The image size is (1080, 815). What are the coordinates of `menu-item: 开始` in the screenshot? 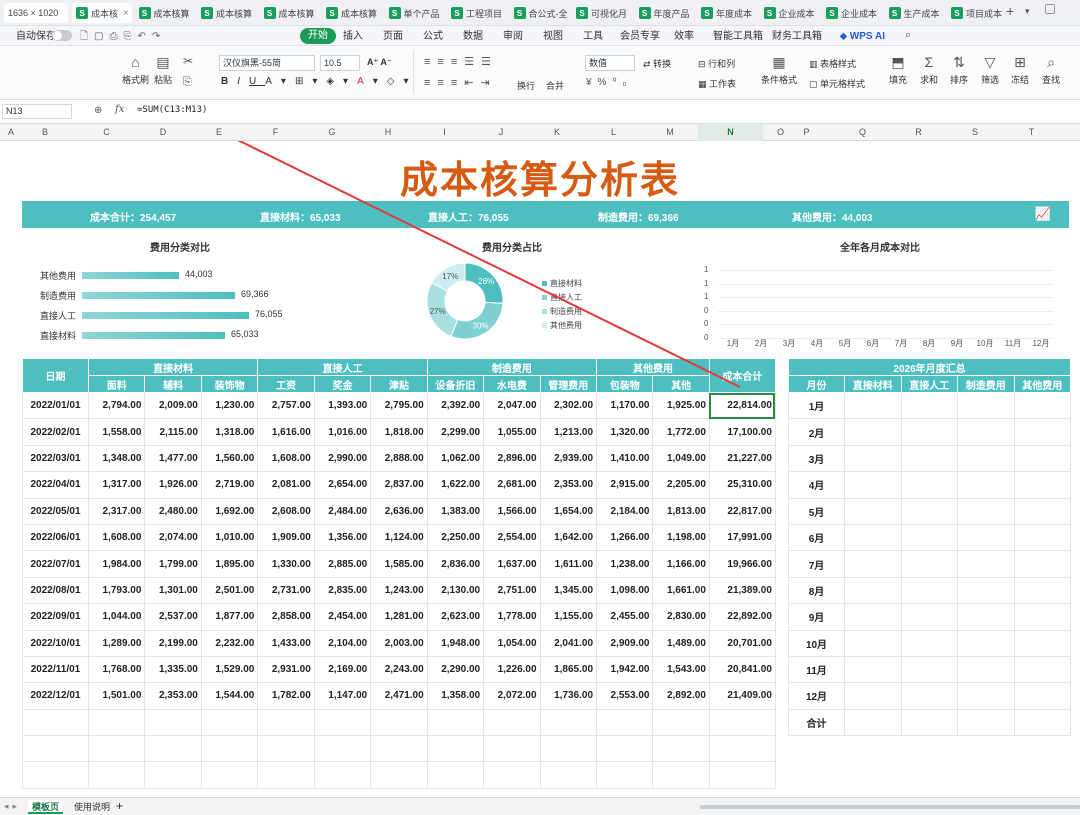 It's located at (318, 36).